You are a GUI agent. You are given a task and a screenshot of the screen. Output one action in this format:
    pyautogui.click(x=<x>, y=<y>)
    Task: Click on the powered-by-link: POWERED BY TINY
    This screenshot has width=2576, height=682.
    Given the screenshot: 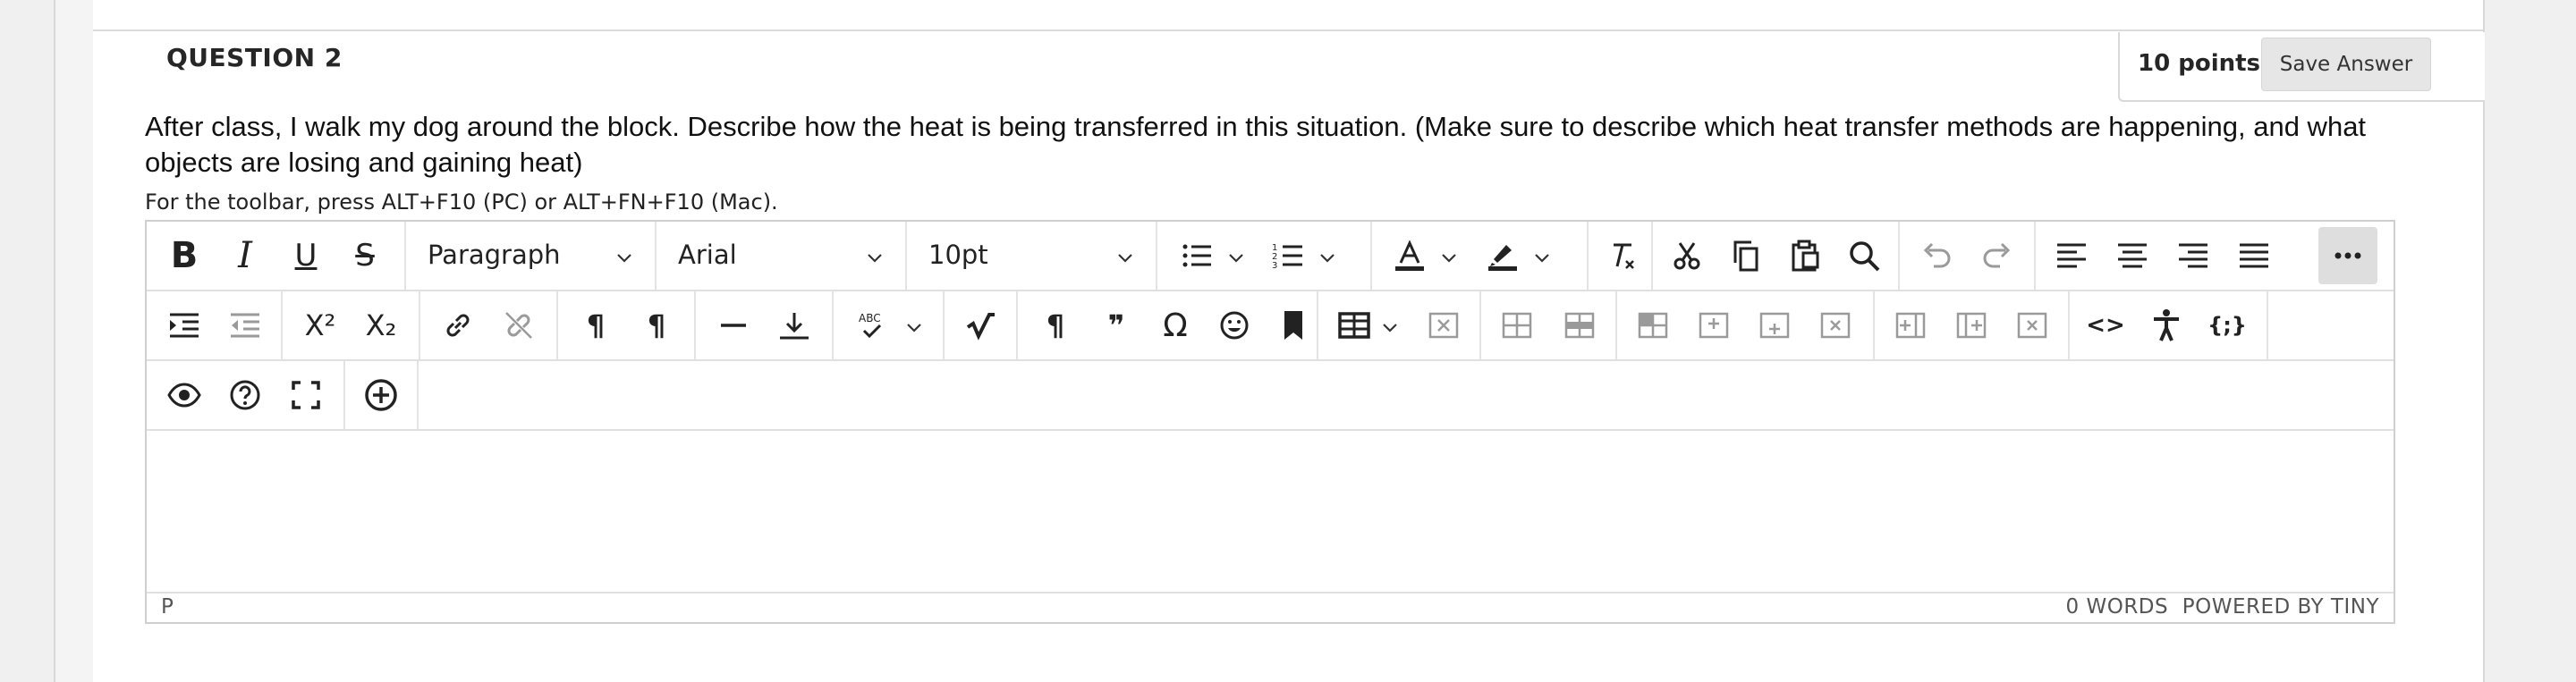 What is the action you would take?
    pyautogui.click(x=2280, y=607)
    